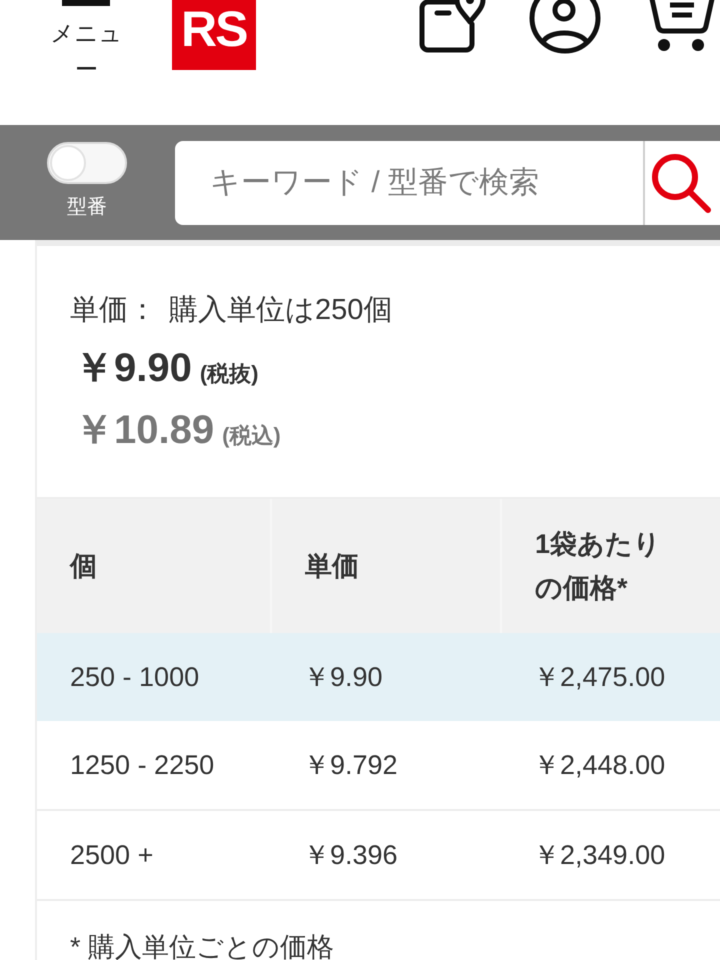 The height and width of the screenshot is (960, 720). I want to click on table-cell-text: ￥2,349.00, so click(599, 855).